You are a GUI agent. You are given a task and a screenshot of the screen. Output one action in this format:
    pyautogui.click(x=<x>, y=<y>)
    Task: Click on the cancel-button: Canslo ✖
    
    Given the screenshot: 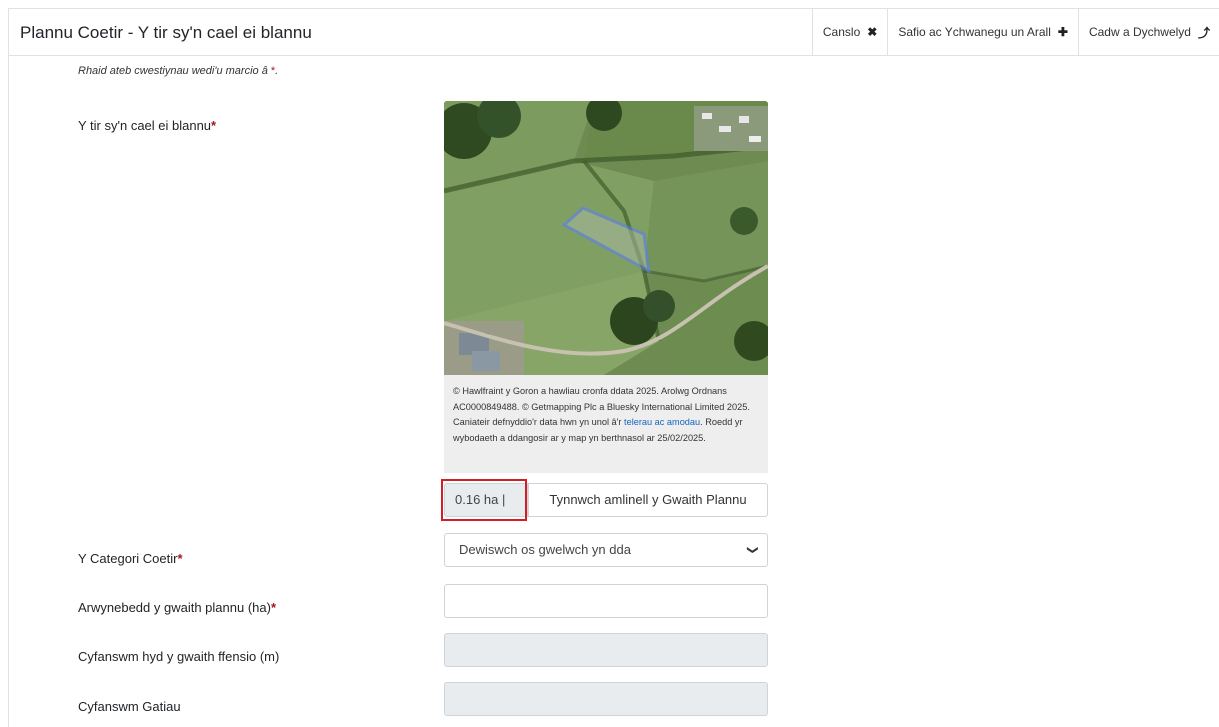 What is the action you would take?
    pyautogui.click(x=849, y=32)
    